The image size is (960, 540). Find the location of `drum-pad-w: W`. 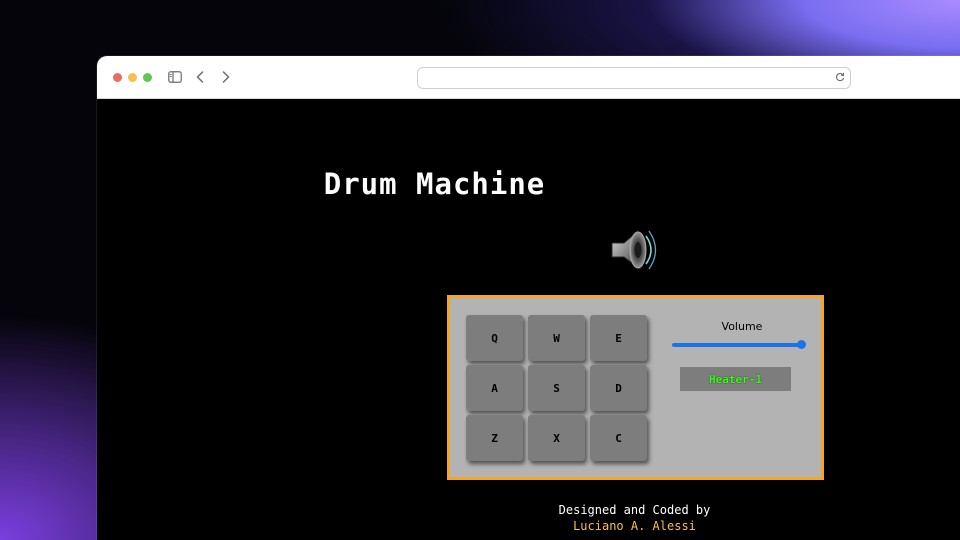

drum-pad-w: W is located at coordinates (556, 338).